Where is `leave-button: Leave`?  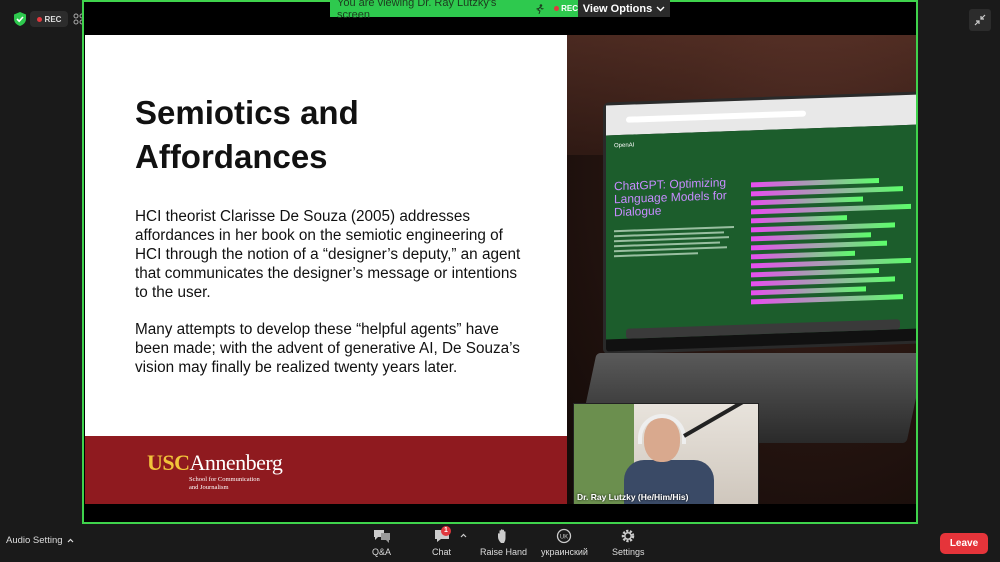 leave-button: Leave is located at coordinates (964, 543).